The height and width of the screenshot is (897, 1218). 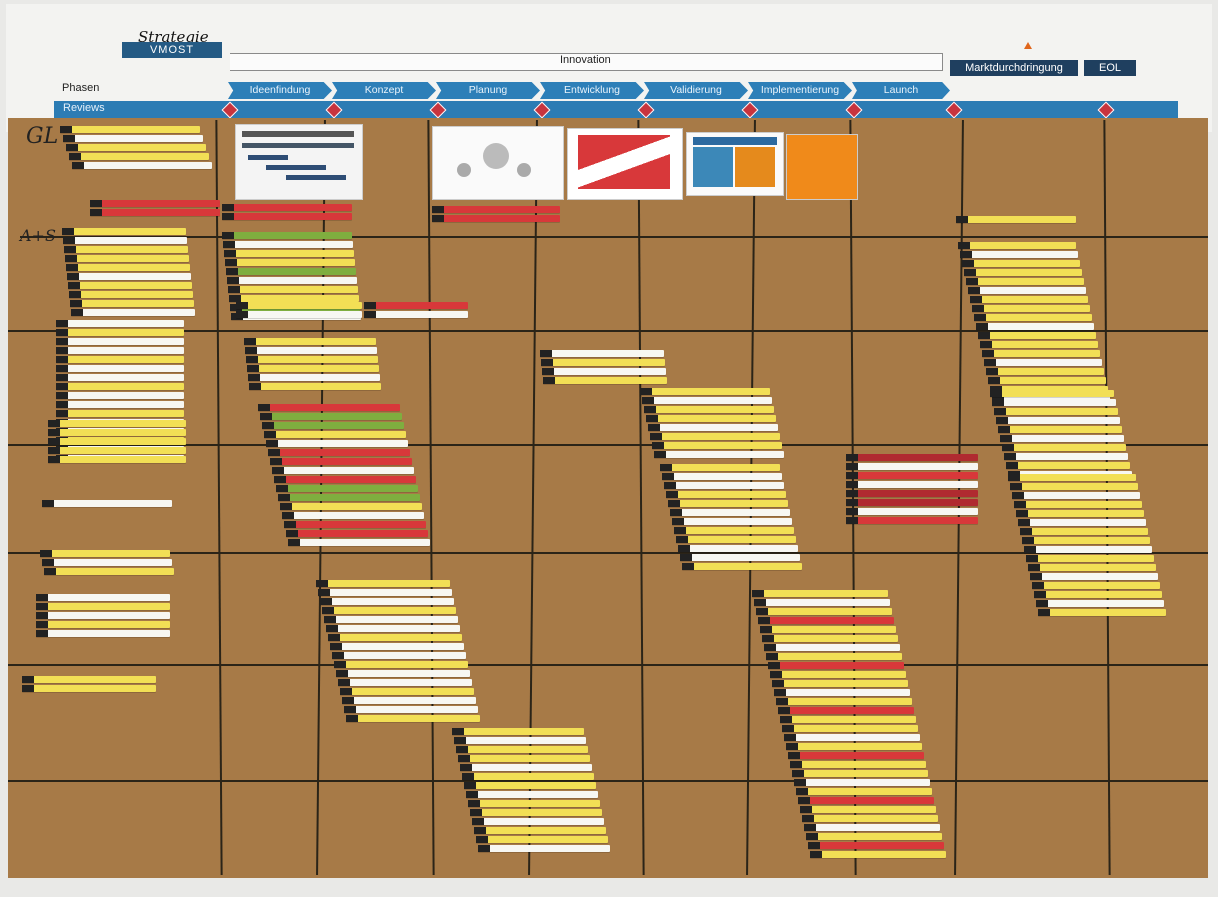 What do you see at coordinates (42, 136) in the screenshot?
I see `row-label-gl: GL` at bounding box center [42, 136].